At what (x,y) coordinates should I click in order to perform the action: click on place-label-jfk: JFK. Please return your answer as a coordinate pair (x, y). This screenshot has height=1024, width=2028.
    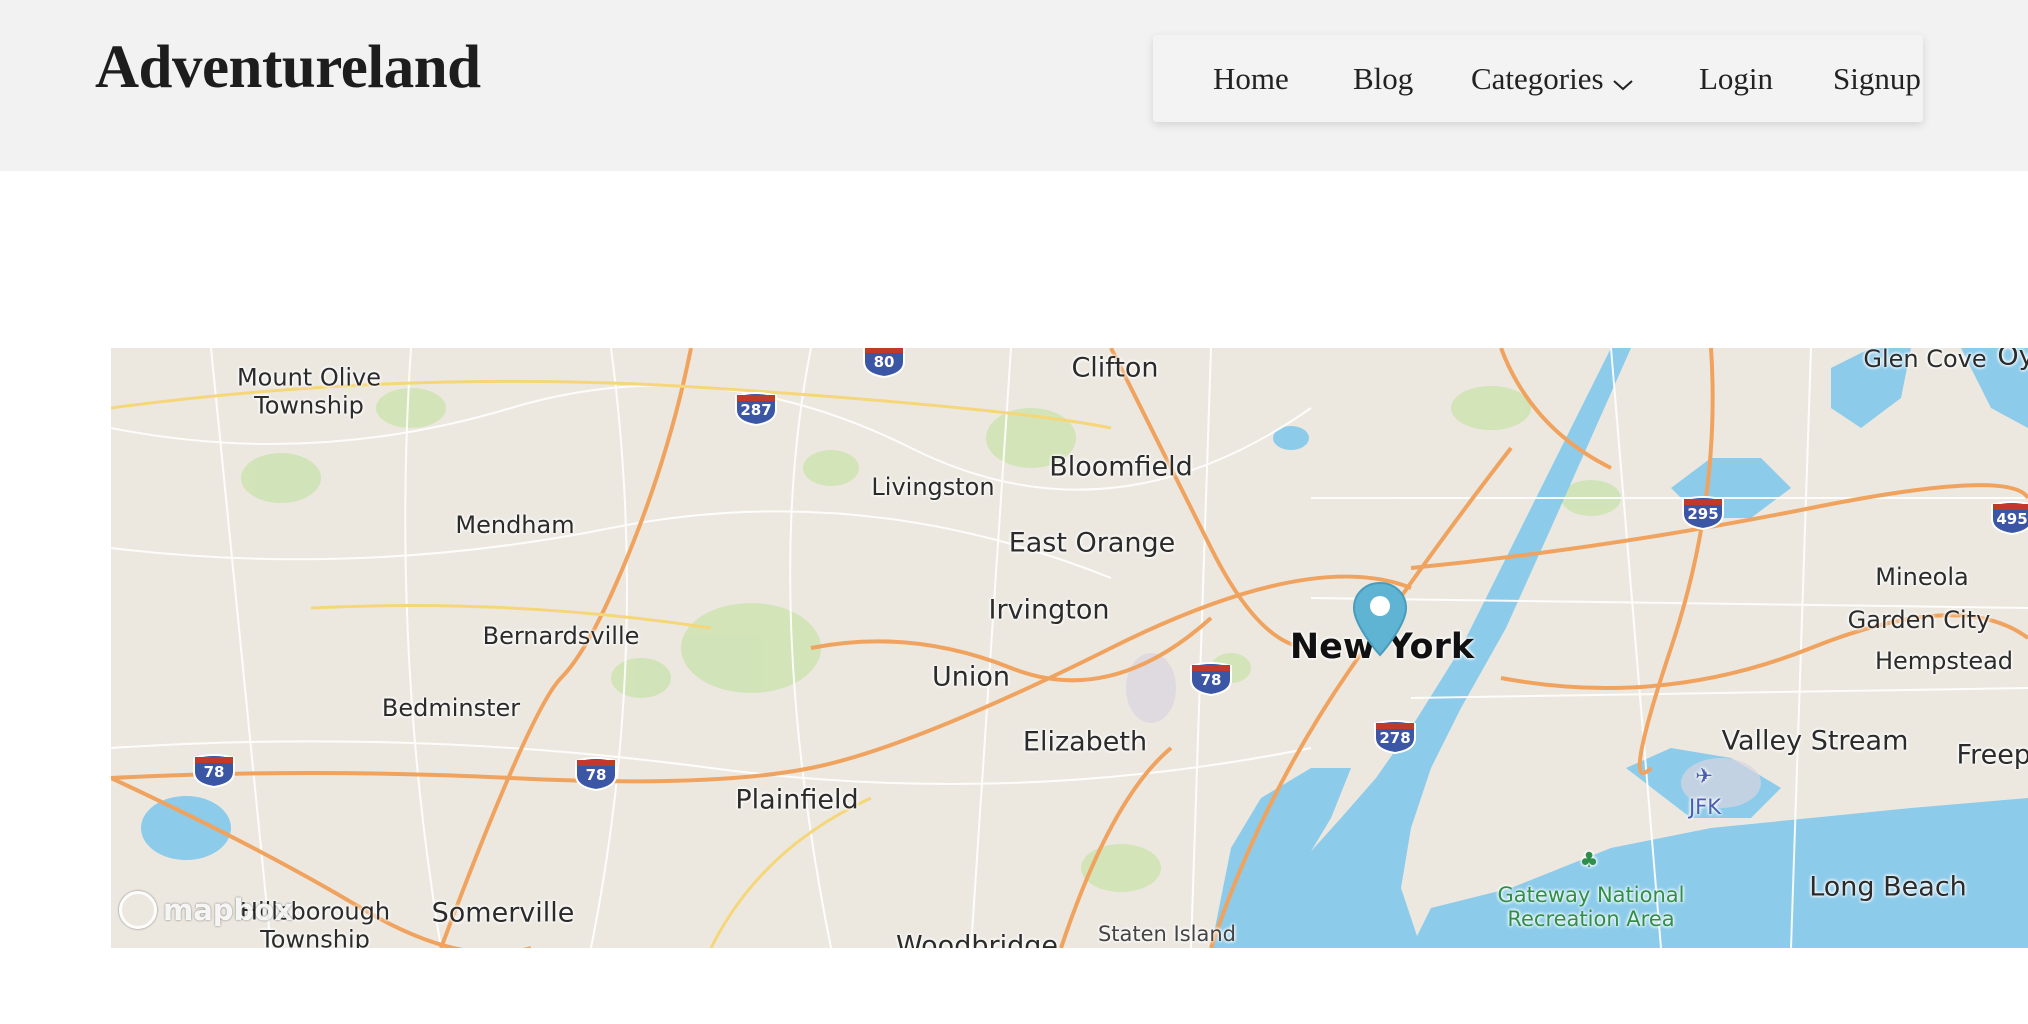
    Looking at the image, I should click on (1705, 806).